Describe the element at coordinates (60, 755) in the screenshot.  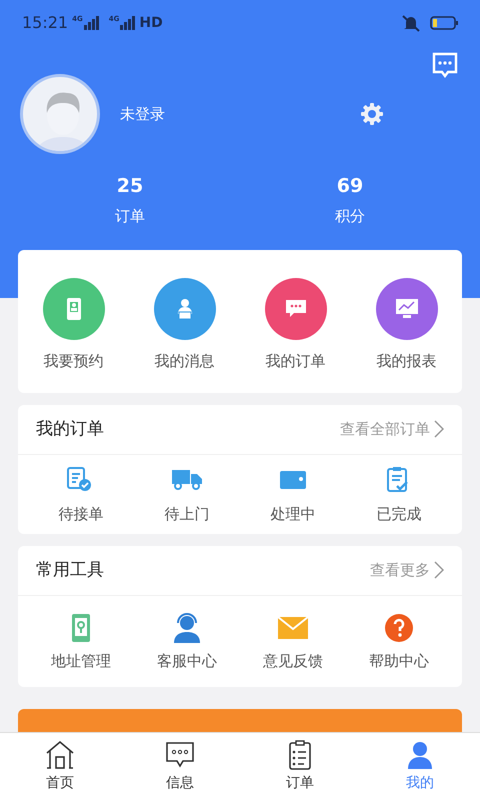
I see `home-icon` at that location.